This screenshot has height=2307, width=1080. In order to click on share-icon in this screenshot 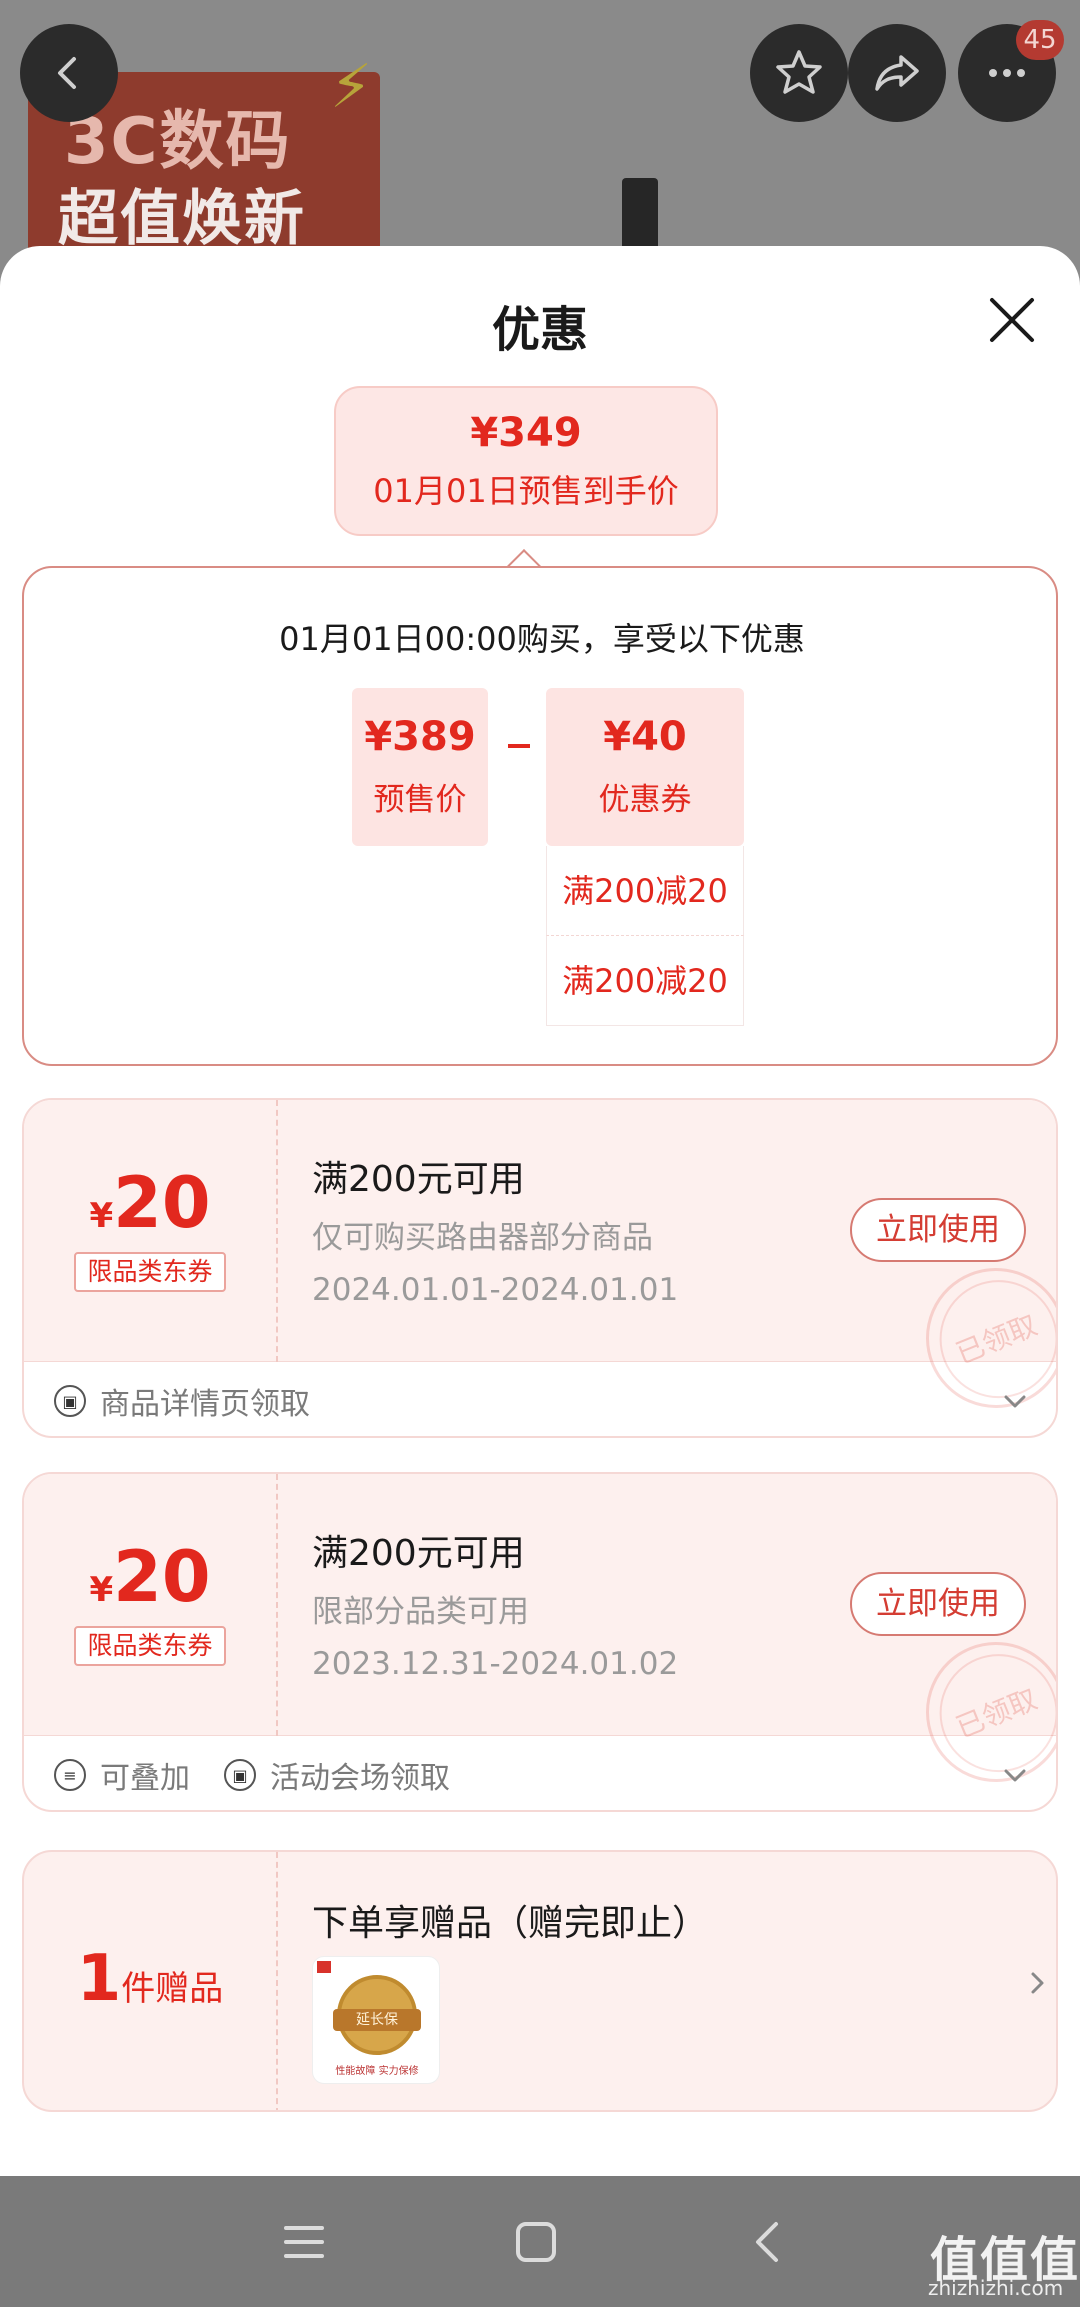, I will do `click(897, 73)`.